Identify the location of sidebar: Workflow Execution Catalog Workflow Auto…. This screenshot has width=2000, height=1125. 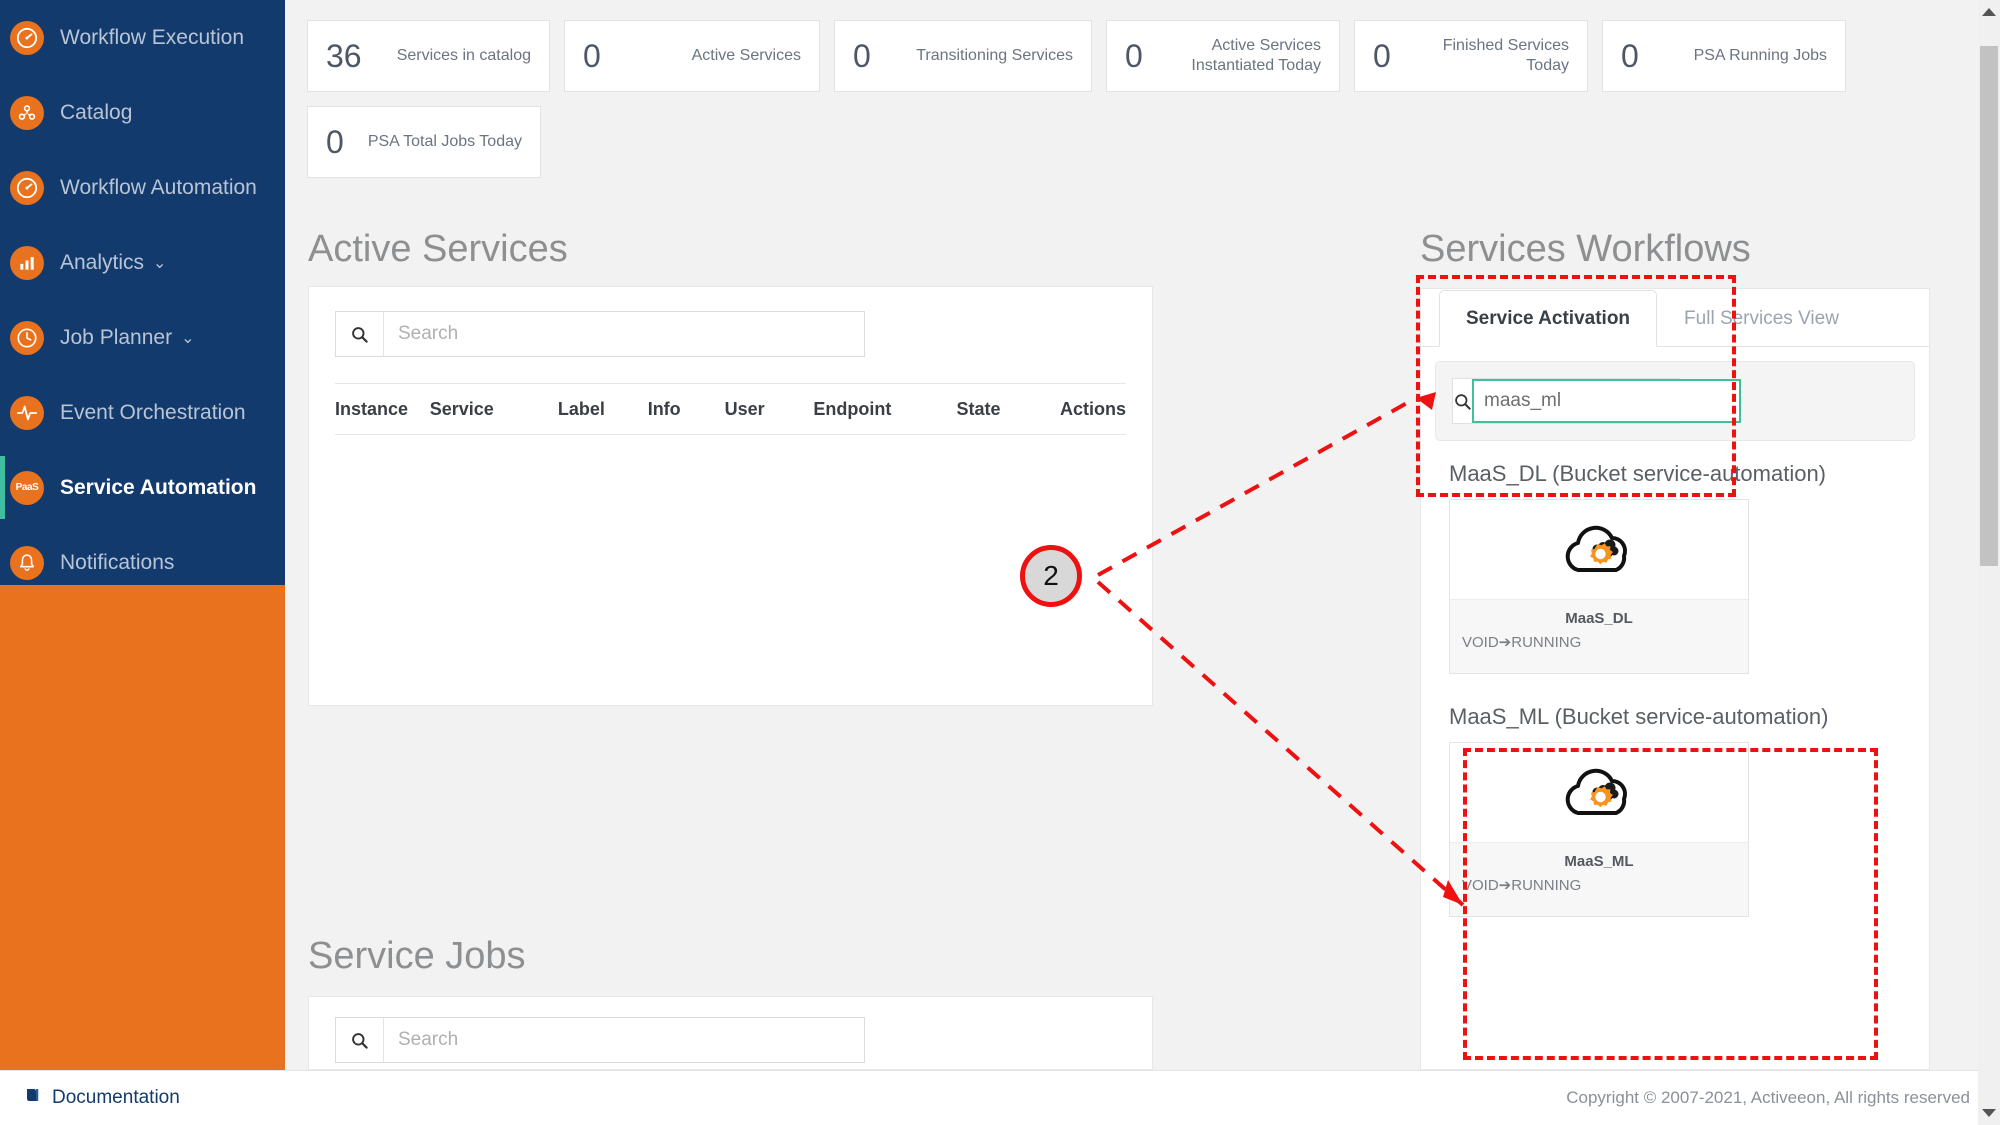
(142, 292).